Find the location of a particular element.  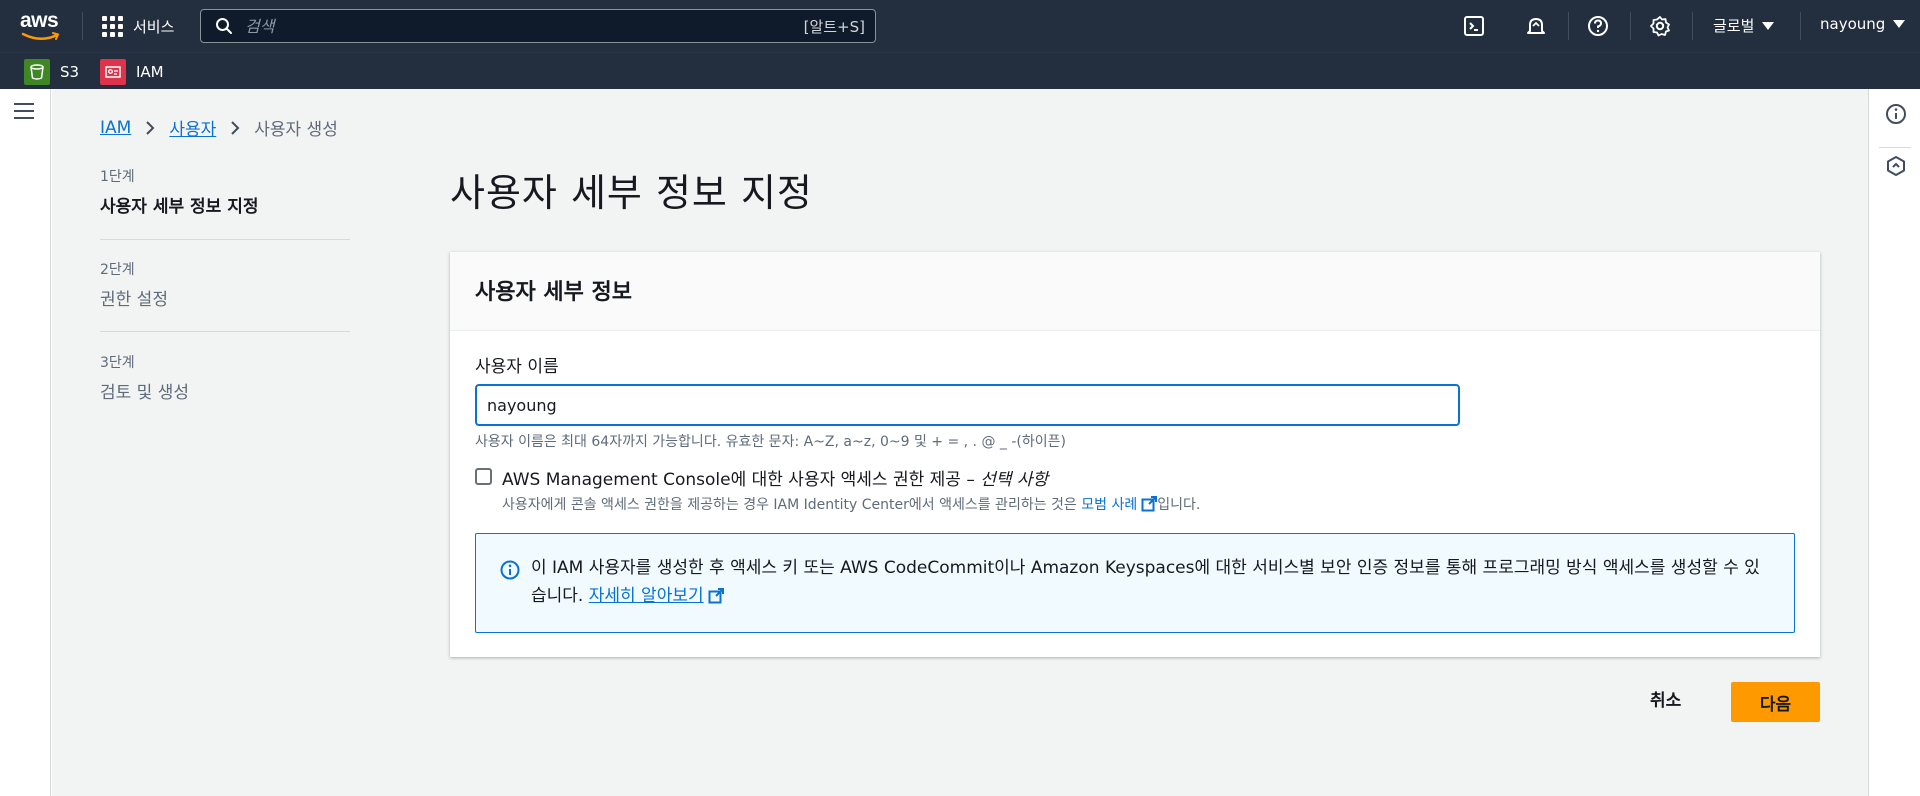

learn-more-link-text: 자세히 알아보기 is located at coordinates (646, 596).